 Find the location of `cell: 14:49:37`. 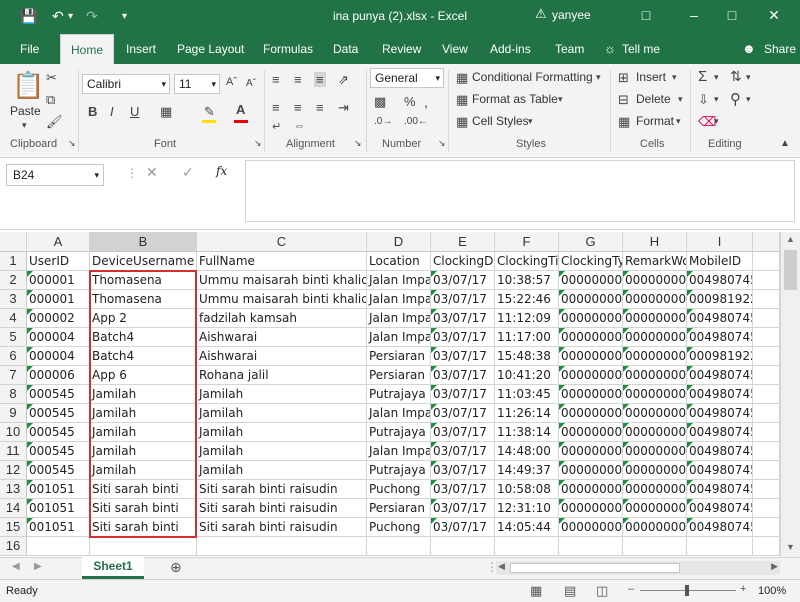

cell: 14:49:37 is located at coordinates (527, 470).